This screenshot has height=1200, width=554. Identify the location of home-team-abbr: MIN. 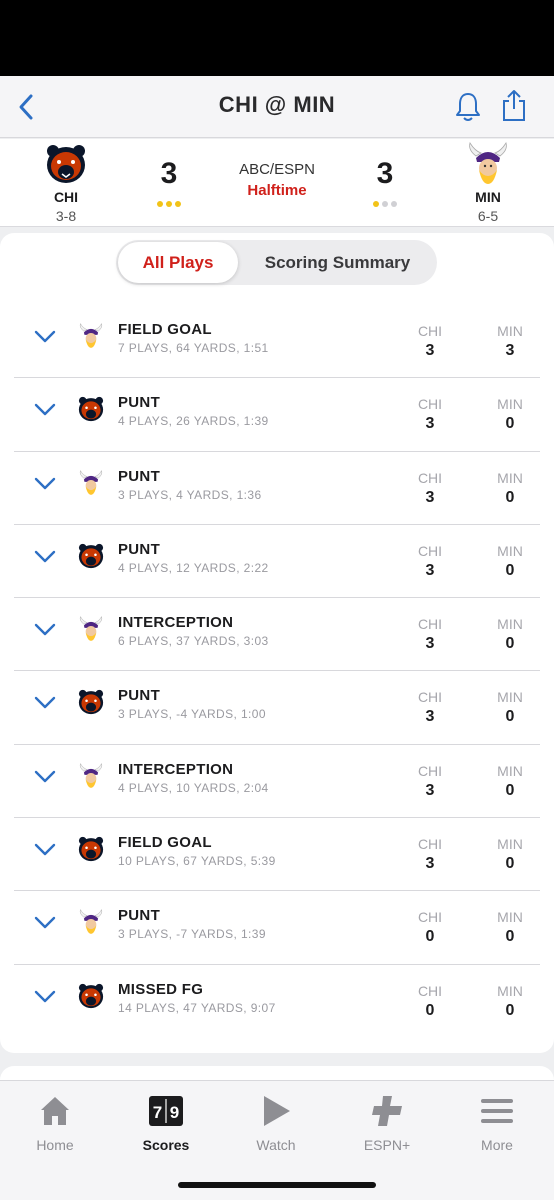
(488, 197).